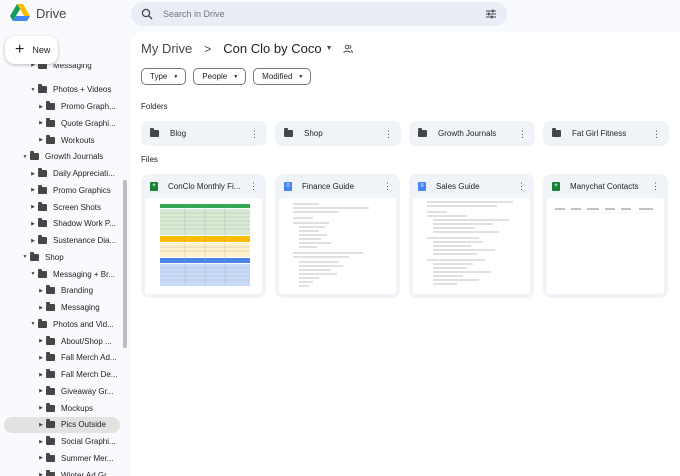 The image size is (680, 476). What do you see at coordinates (62, 408) in the screenshot?
I see `sidebar-tree-item: ▶ Mockups` at bounding box center [62, 408].